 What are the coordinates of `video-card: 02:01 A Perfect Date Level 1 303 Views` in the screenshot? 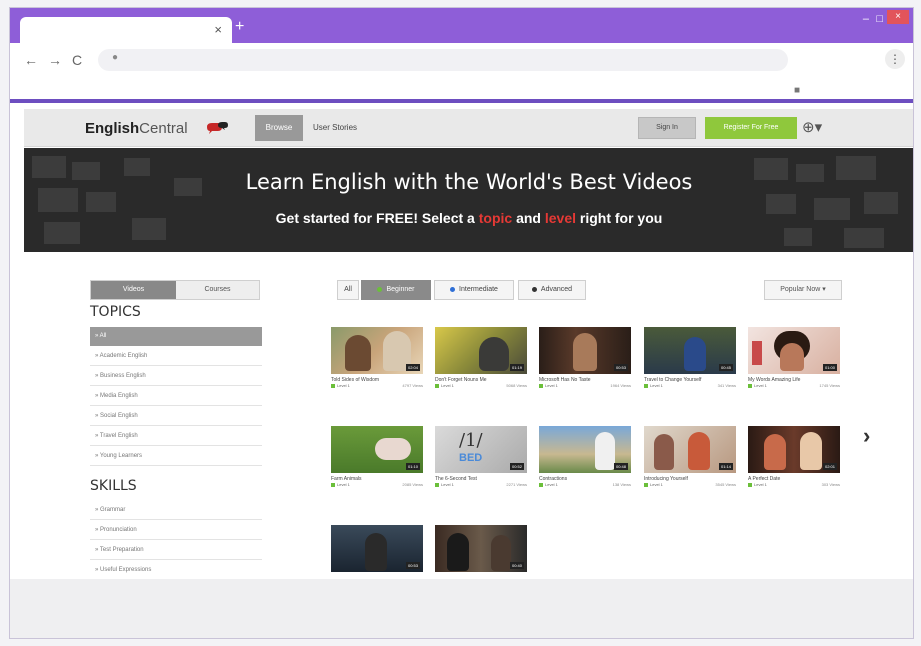 It's located at (794, 456).